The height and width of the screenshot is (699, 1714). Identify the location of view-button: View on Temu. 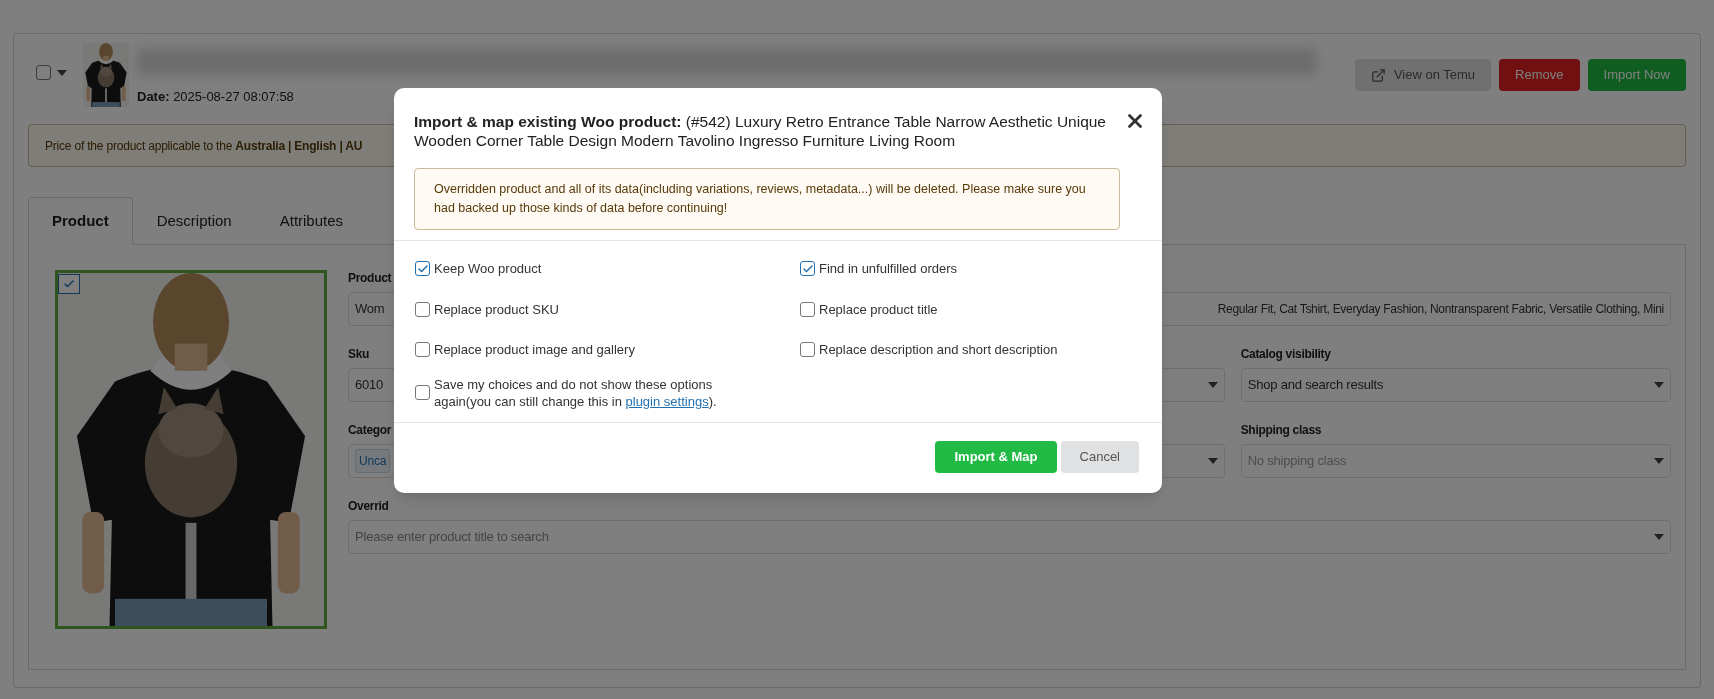
(1423, 75).